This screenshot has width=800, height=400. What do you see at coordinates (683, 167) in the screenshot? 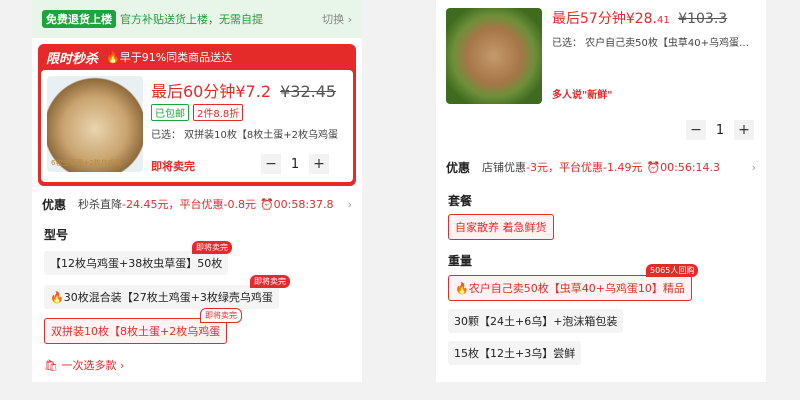
I see `countdown-timer: ⏰00:56:14.3` at bounding box center [683, 167].